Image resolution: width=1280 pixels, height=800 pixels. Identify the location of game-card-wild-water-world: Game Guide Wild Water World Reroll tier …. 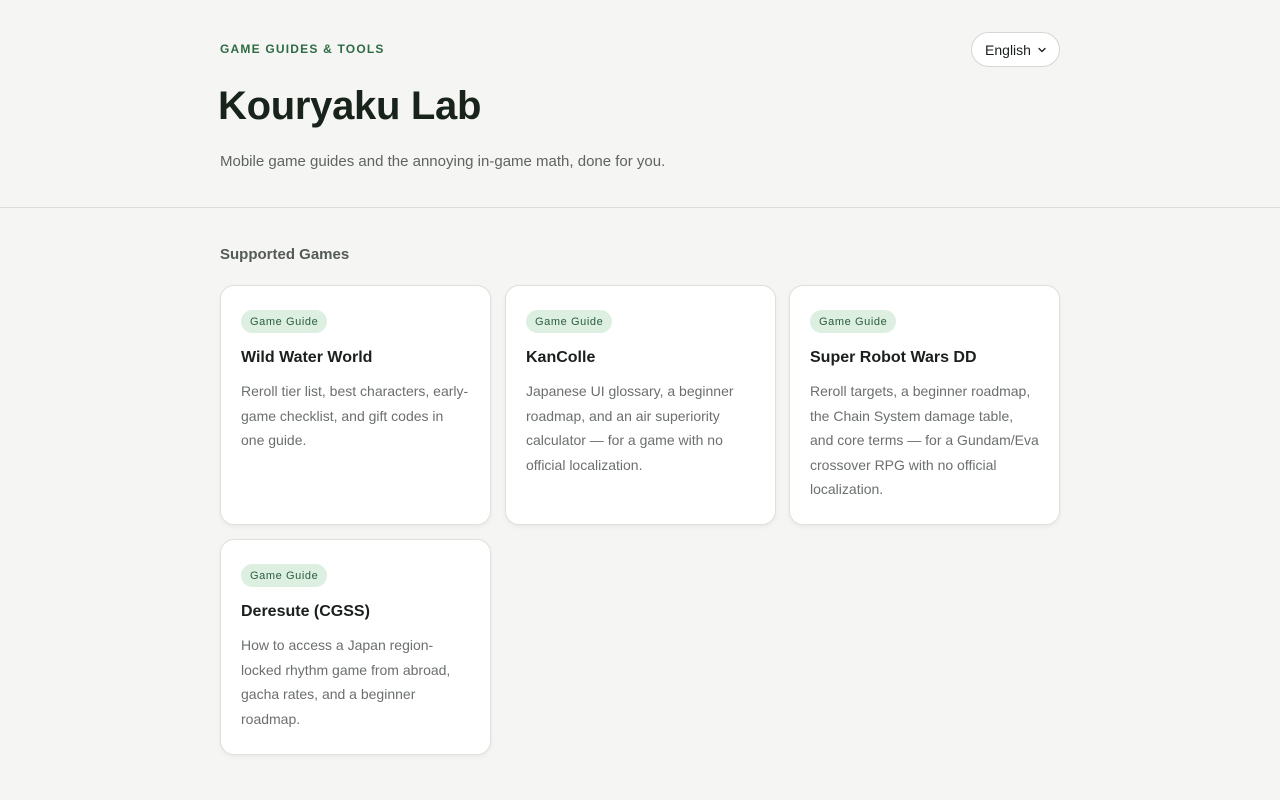
(355, 405).